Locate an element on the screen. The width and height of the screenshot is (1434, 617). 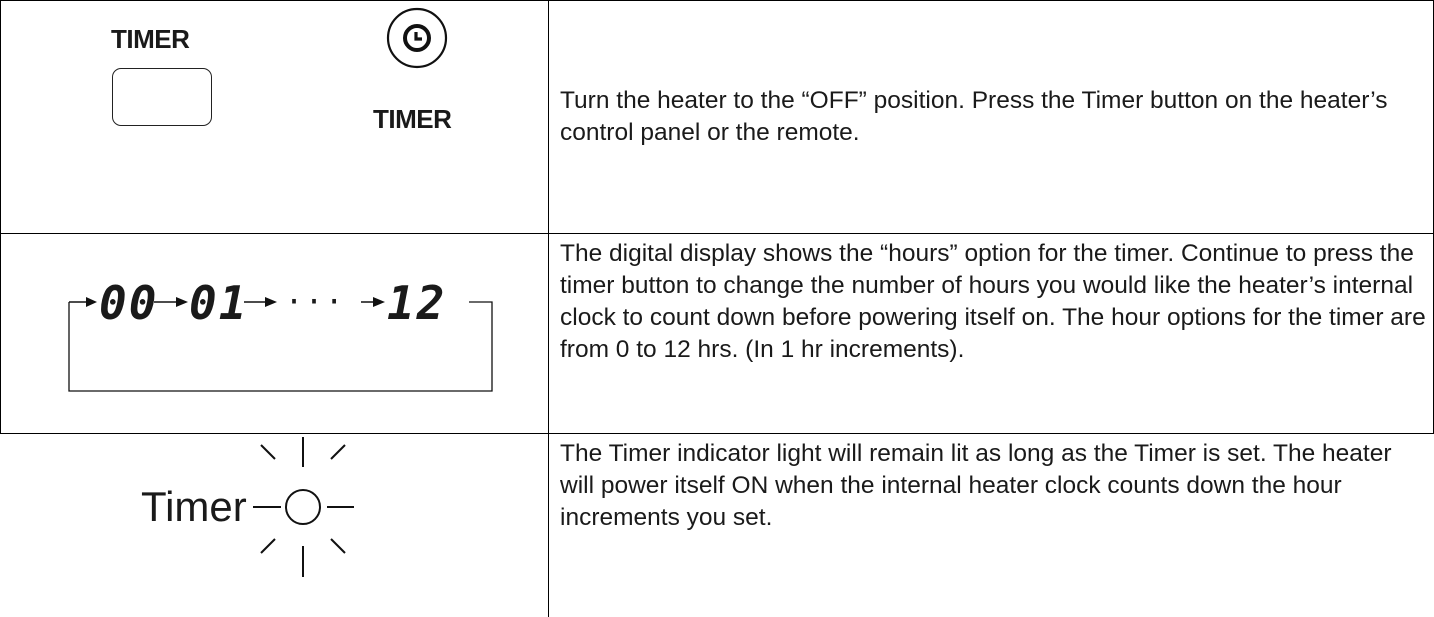
cycle-arrow-icon is located at coordinates (280, 344).